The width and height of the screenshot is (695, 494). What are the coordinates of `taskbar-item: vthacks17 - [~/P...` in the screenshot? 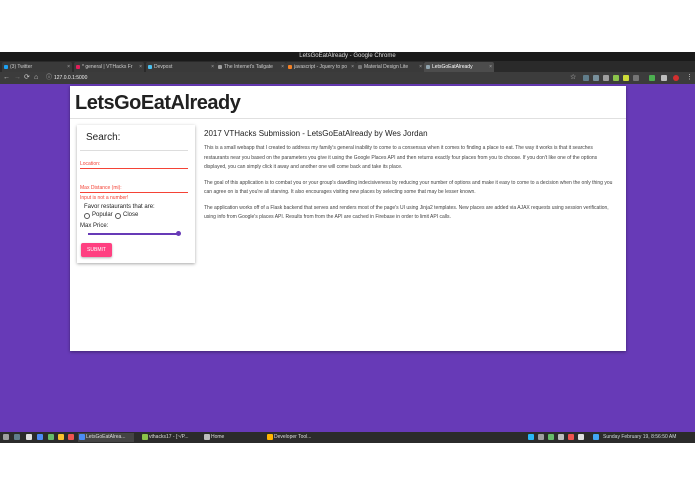 It's located at (171, 437).